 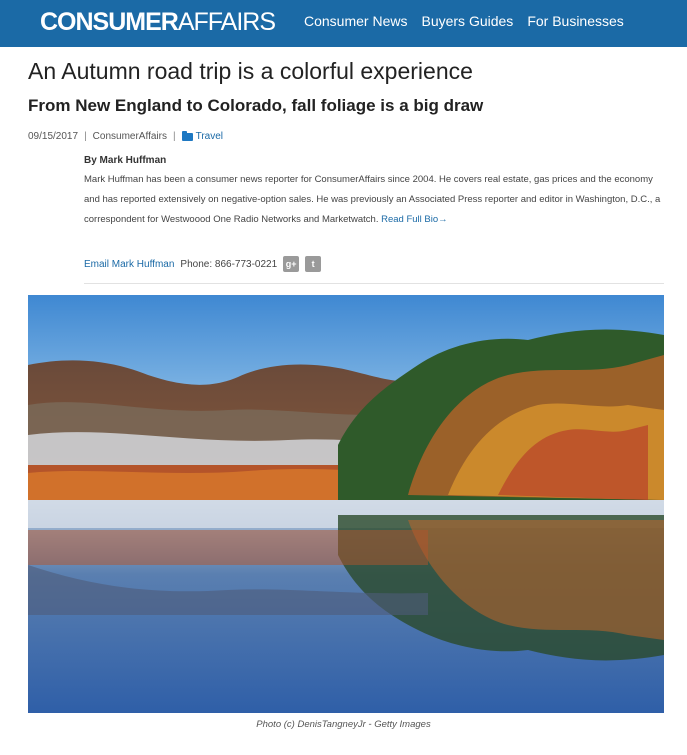 I want to click on author-phone: Phone: 866-773-0221, so click(x=229, y=264).